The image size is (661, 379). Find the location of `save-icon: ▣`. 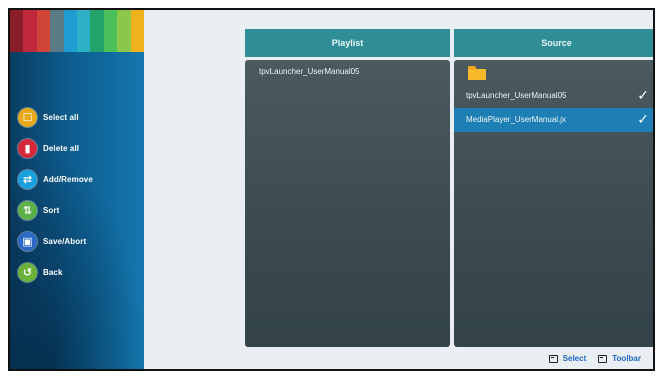

save-icon: ▣ is located at coordinates (27, 241).